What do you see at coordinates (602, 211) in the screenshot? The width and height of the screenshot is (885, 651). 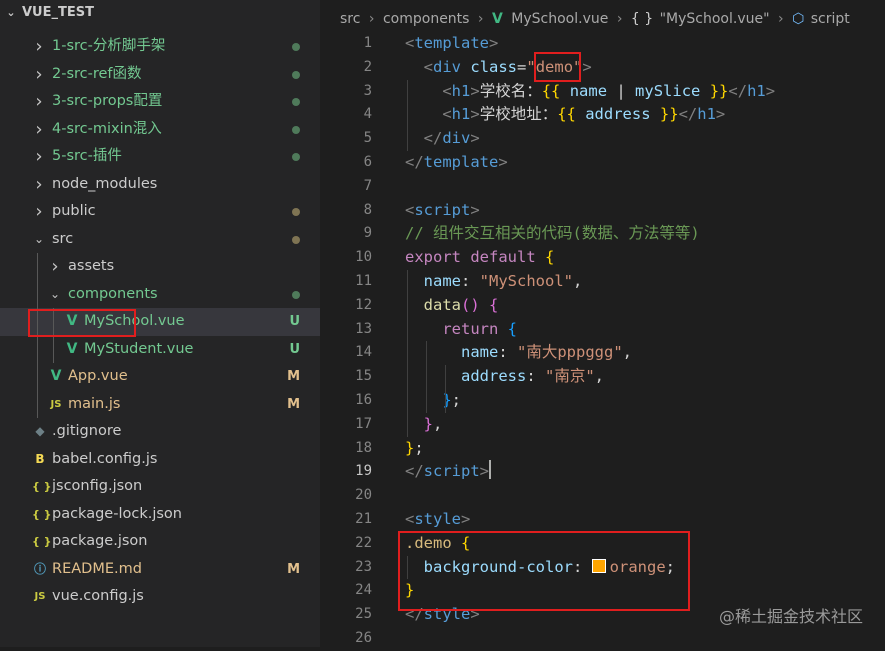 I see `code-line: 8 <script>` at bounding box center [602, 211].